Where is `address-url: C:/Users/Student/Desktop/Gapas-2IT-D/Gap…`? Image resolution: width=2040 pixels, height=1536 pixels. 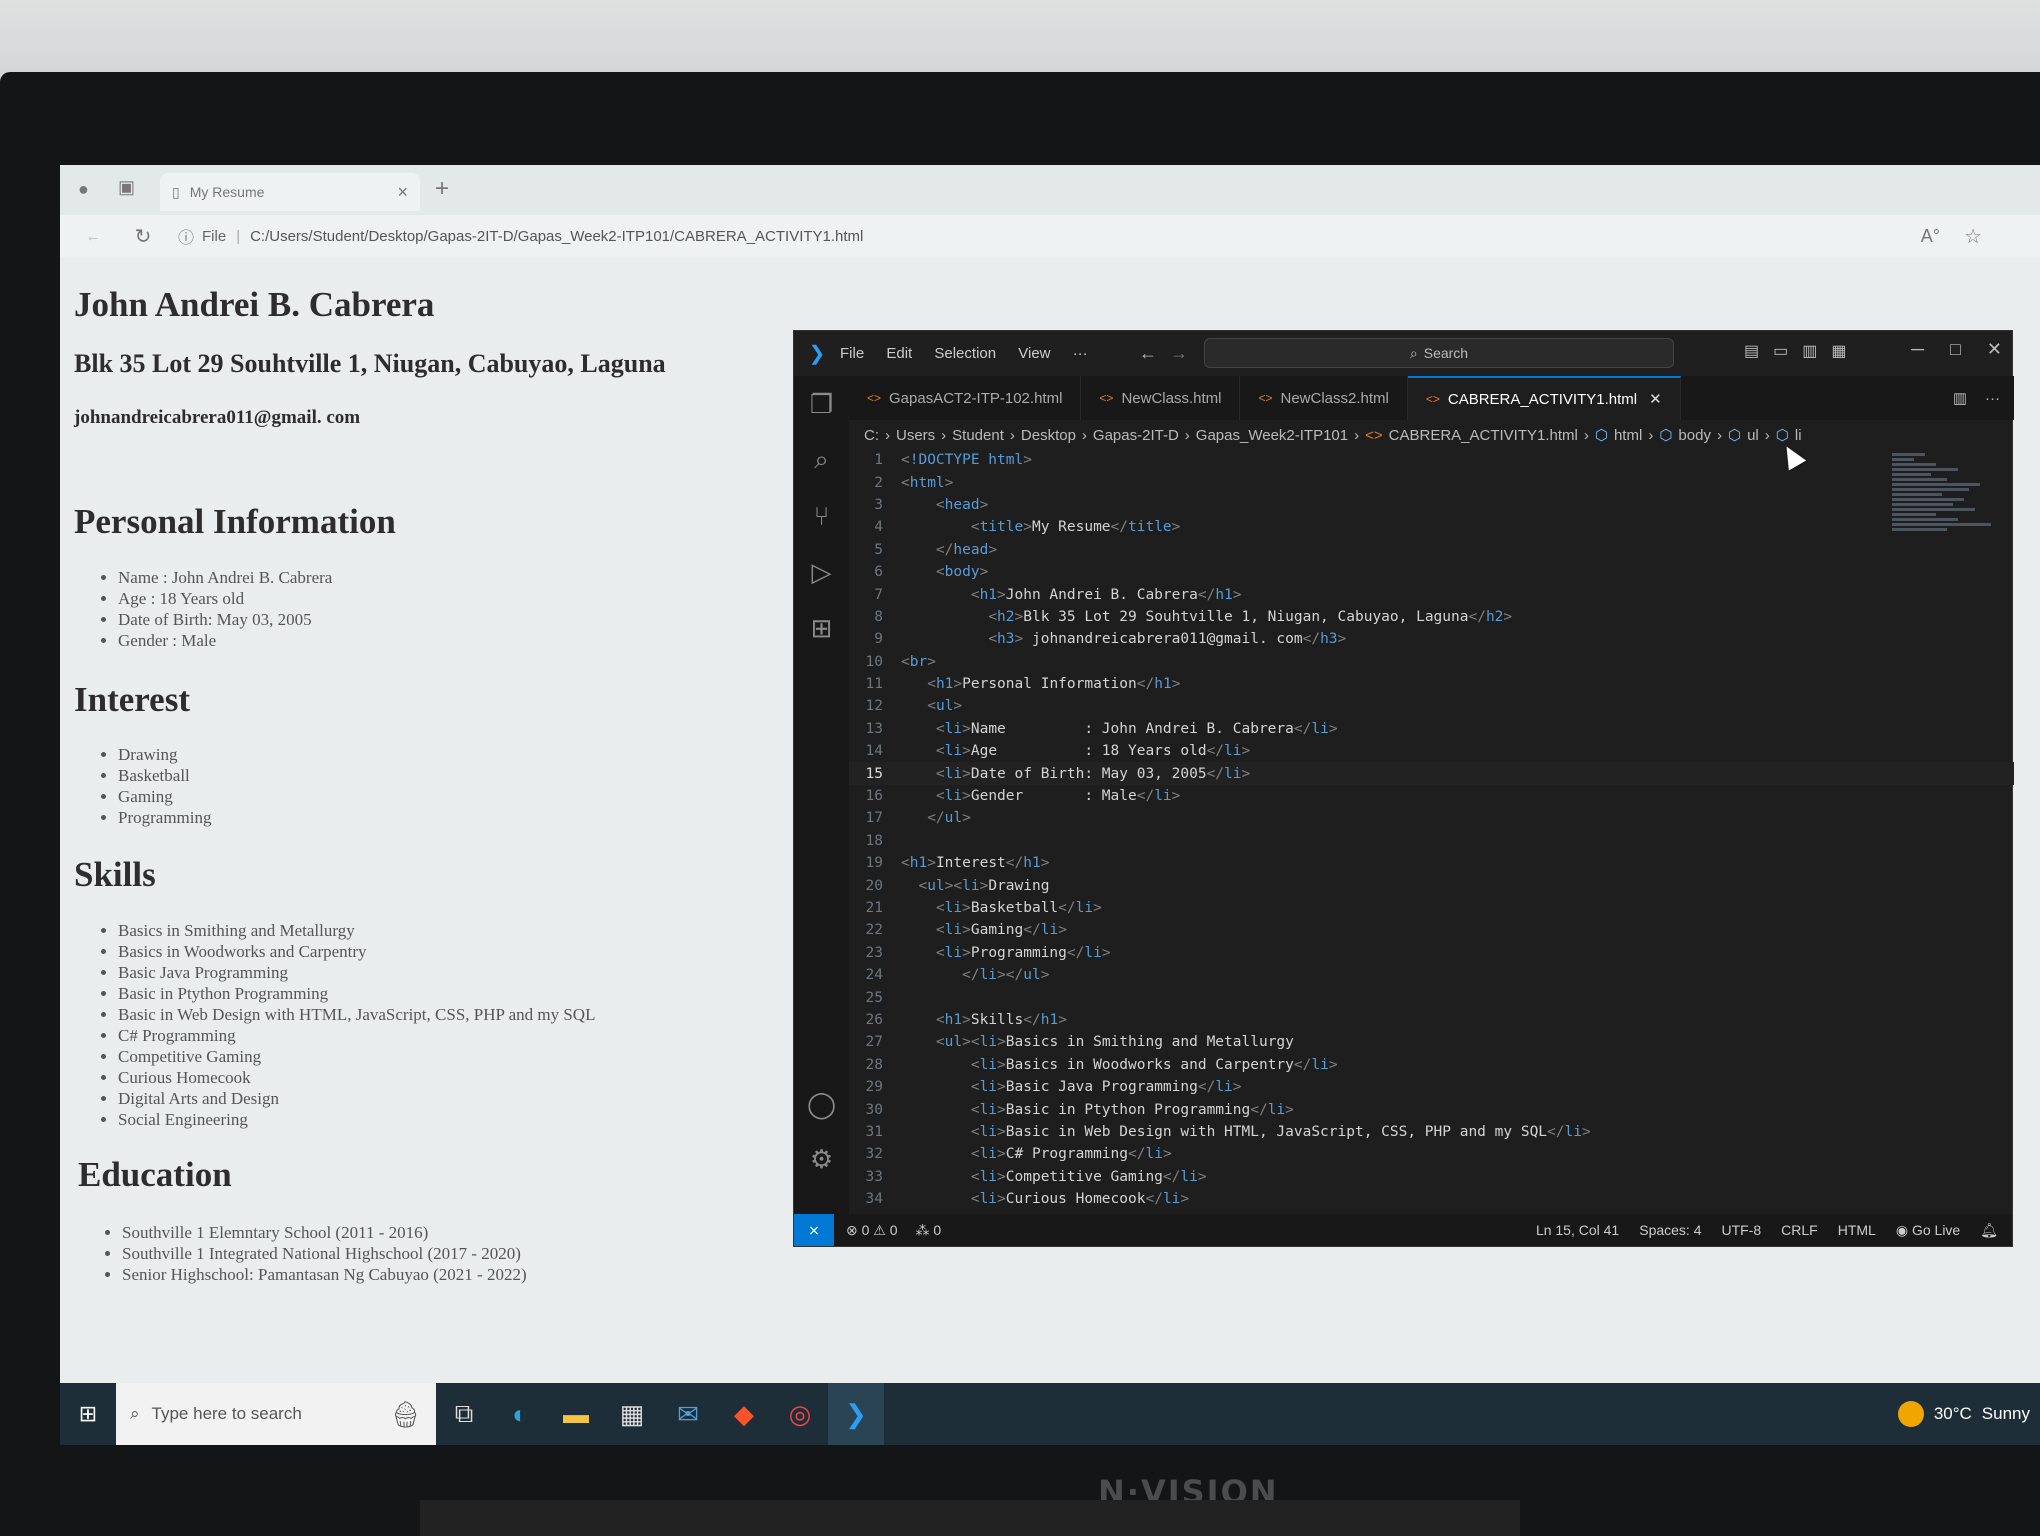 address-url: C:/Users/Student/Desktop/Gapas-2IT-D/Gap… is located at coordinates (556, 236).